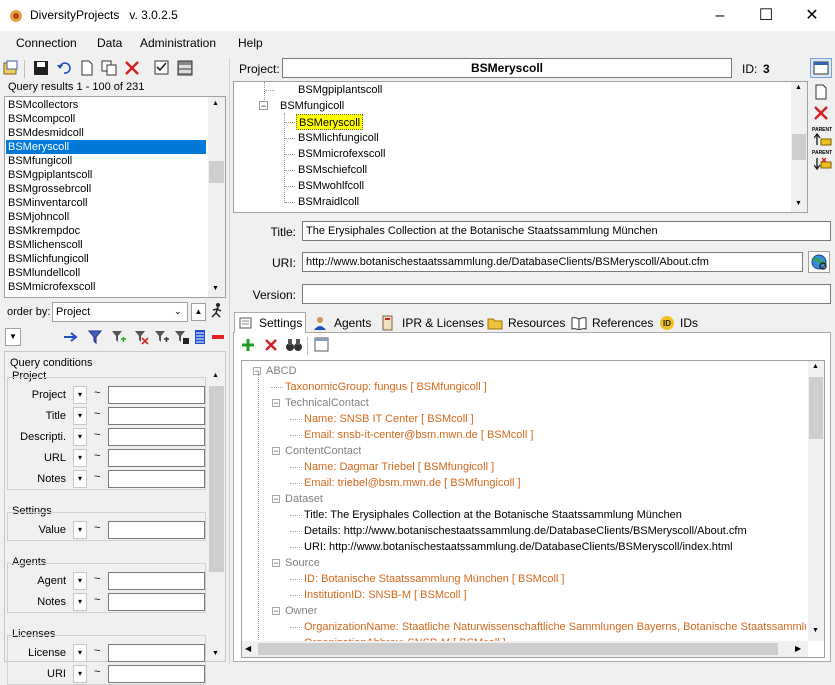 The width and height of the screenshot is (835, 685). What do you see at coordinates (161, 337) in the screenshot?
I see `filter-list-icon` at bounding box center [161, 337].